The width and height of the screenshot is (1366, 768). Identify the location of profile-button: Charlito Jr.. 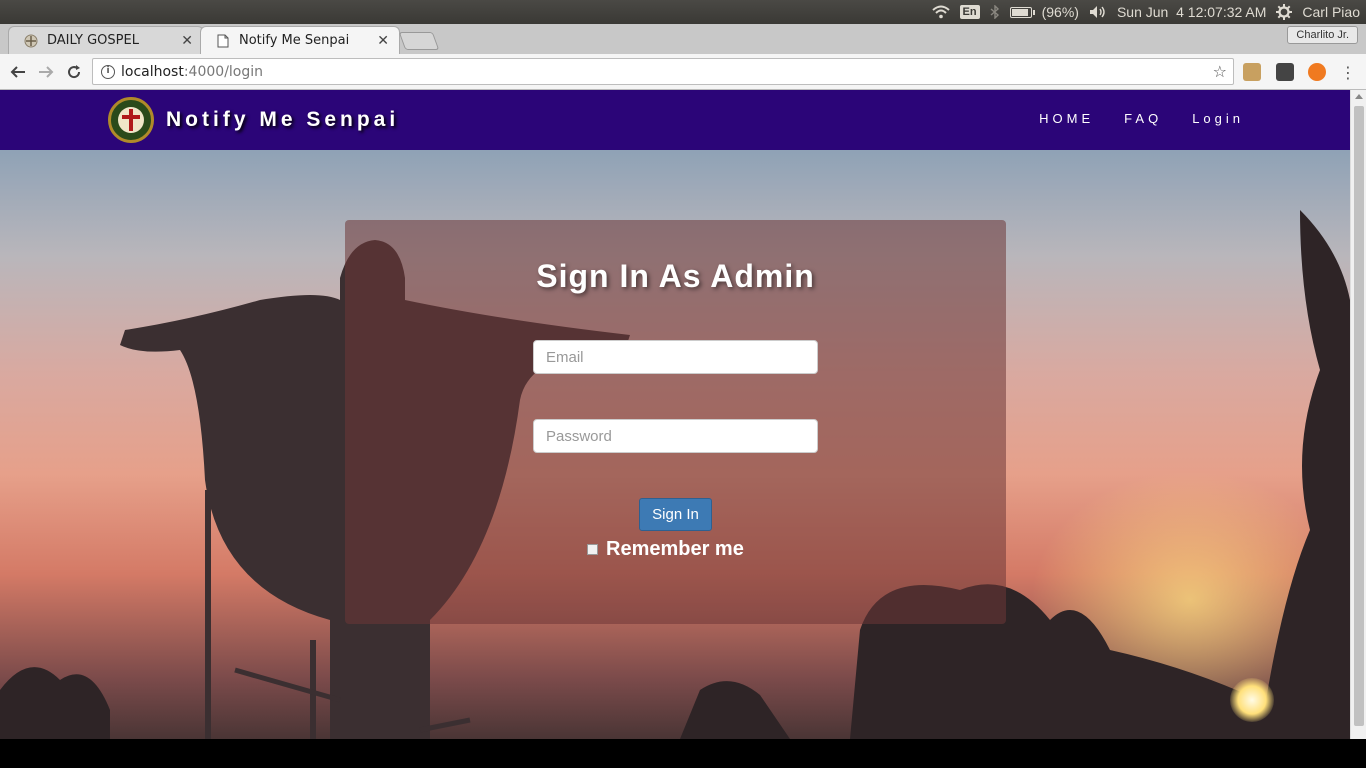
(1322, 35).